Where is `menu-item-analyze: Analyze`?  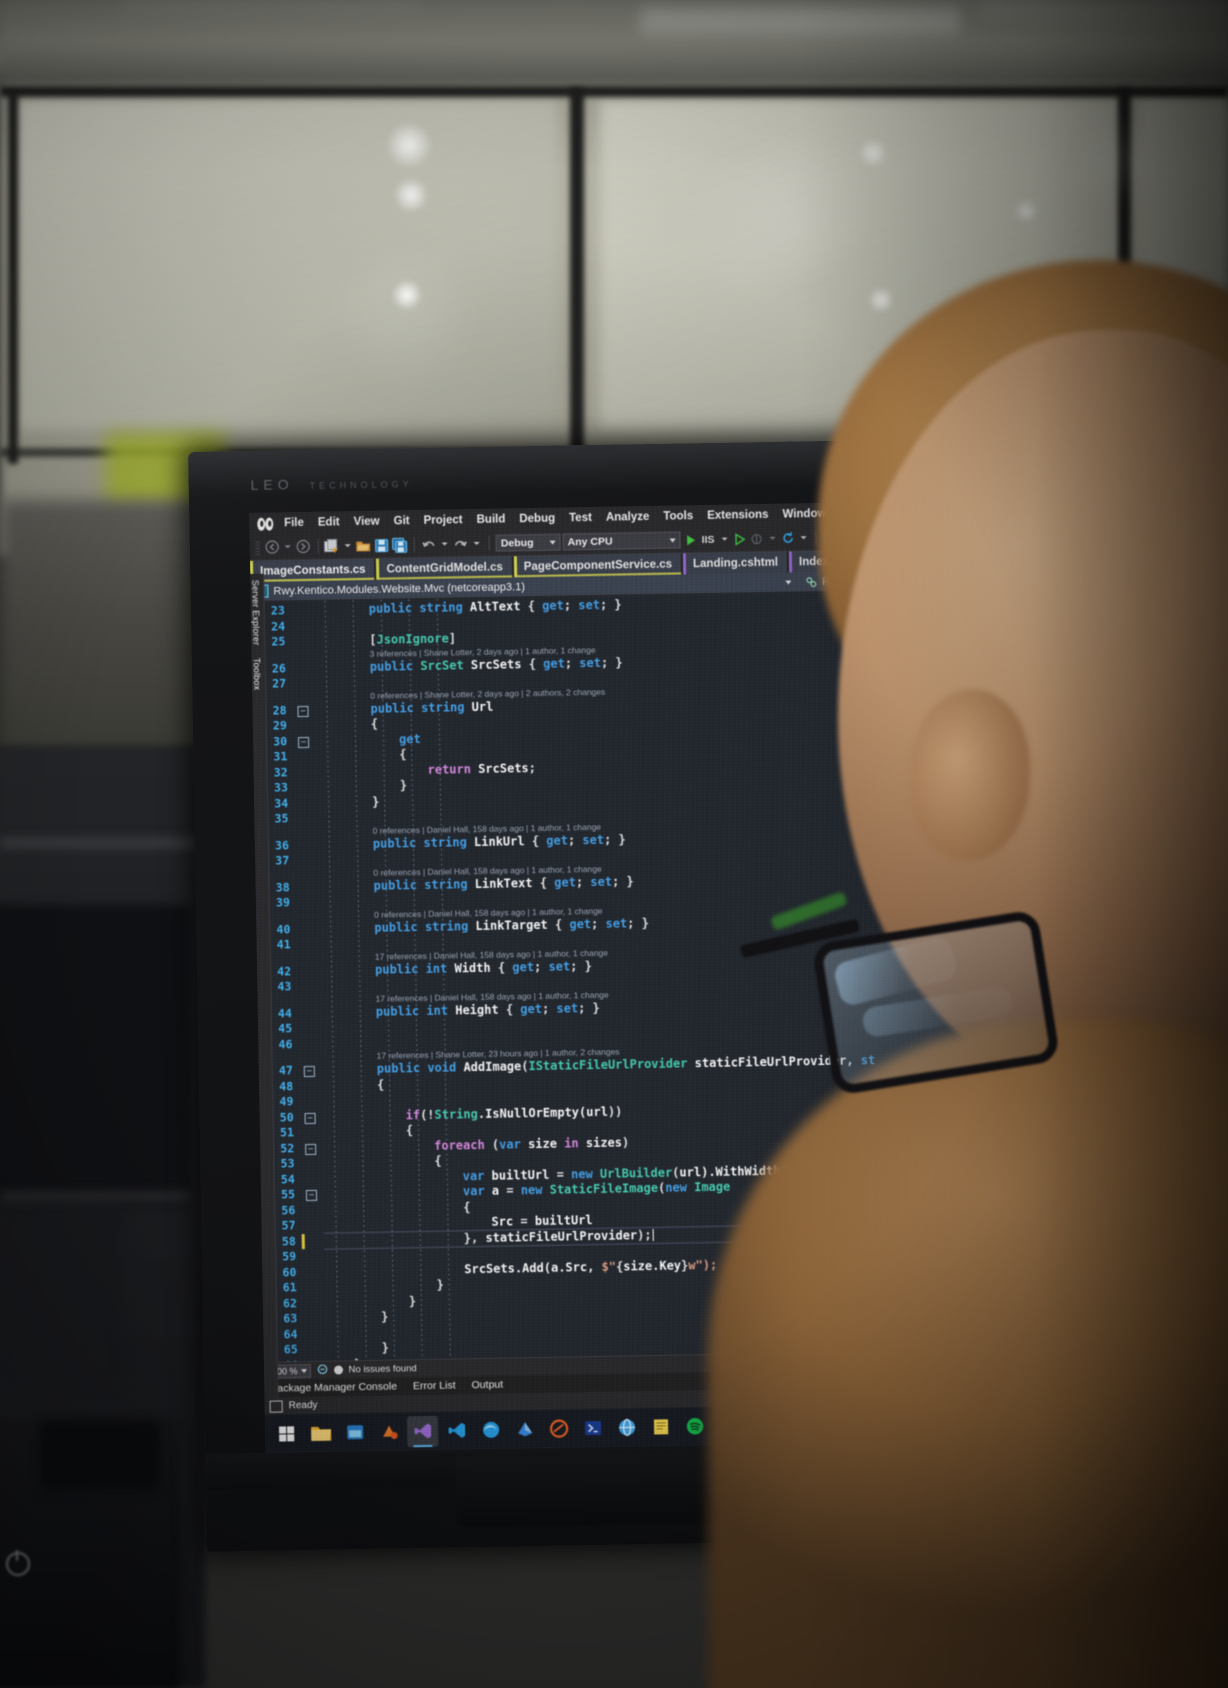 menu-item-analyze: Analyze is located at coordinates (628, 517).